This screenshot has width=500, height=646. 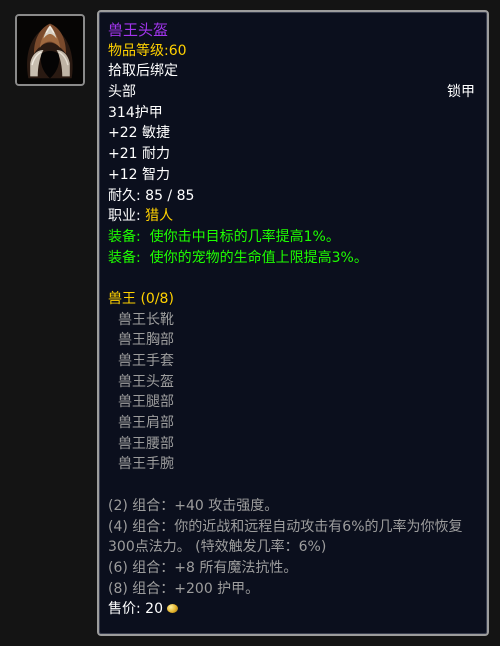 What do you see at coordinates (184, 588) in the screenshot?
I see `set-bonus-8: (8) 组合：+200 护甲。` at bounding box center [184, 588].